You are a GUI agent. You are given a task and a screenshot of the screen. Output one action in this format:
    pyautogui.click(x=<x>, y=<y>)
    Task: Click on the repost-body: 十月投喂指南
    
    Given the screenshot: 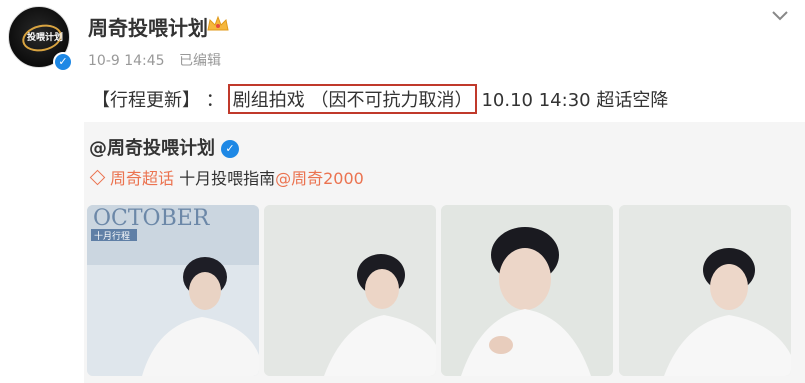 What is the action you would take?
    pyautogui.click(x=227, y=178)
    